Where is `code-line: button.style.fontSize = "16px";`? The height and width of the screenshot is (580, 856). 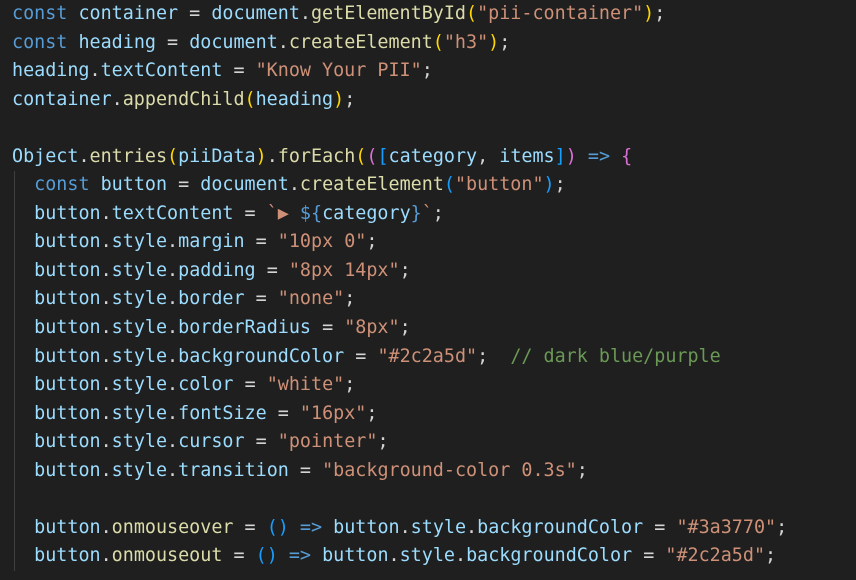 code-line: button.style.fontSize = "16px"; is located at coordinates (428, 414).